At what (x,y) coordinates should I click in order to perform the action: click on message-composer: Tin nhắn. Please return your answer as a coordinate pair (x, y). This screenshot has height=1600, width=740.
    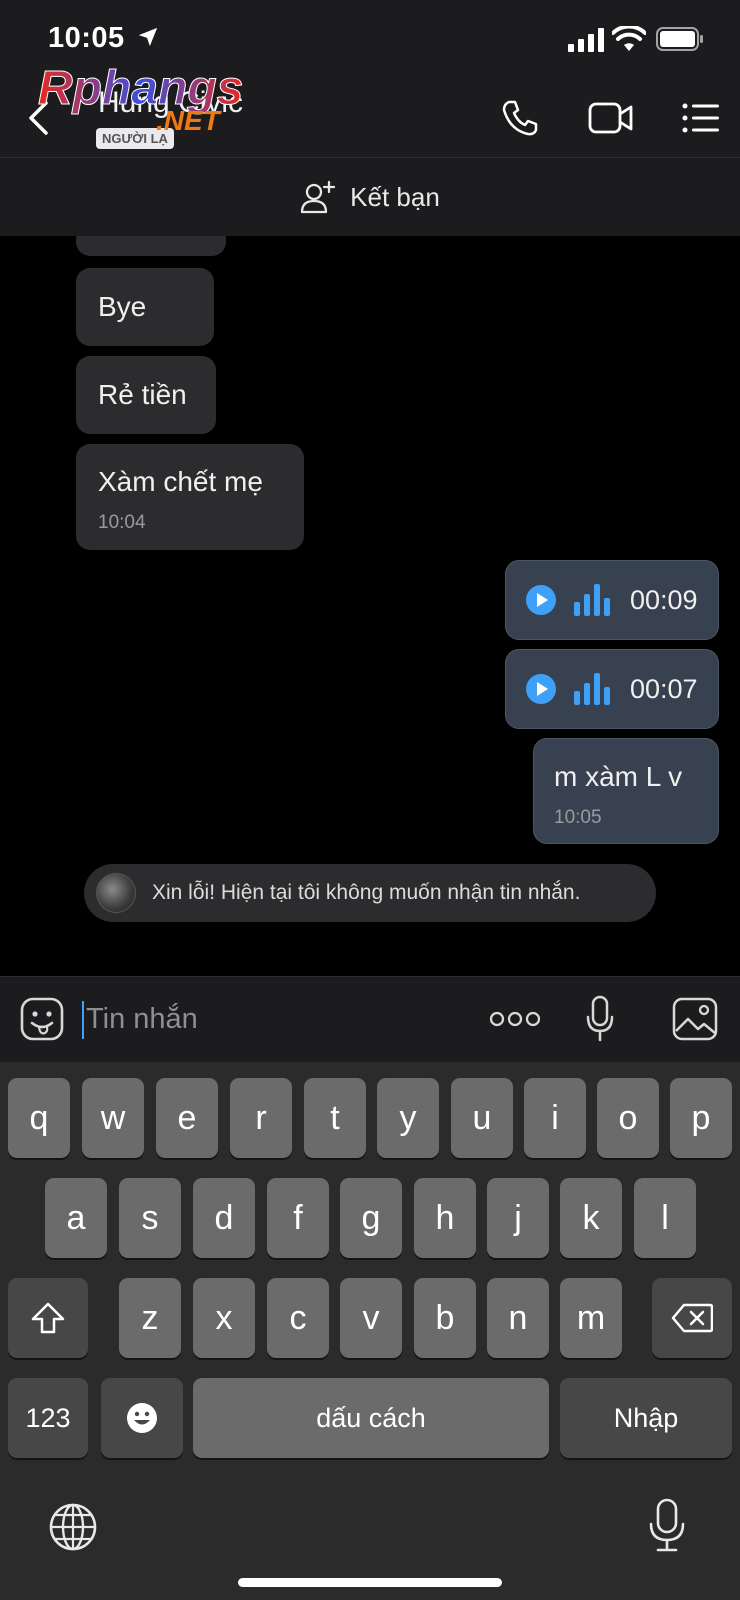
    Looking at the image, I should click on (370, 1019).